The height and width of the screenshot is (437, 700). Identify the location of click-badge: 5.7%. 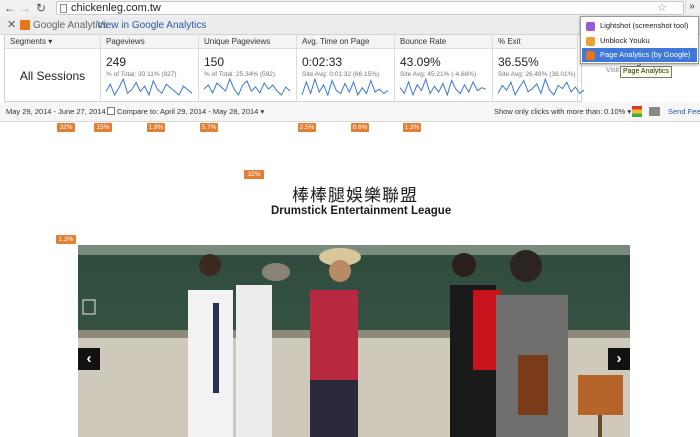
(209, 127).